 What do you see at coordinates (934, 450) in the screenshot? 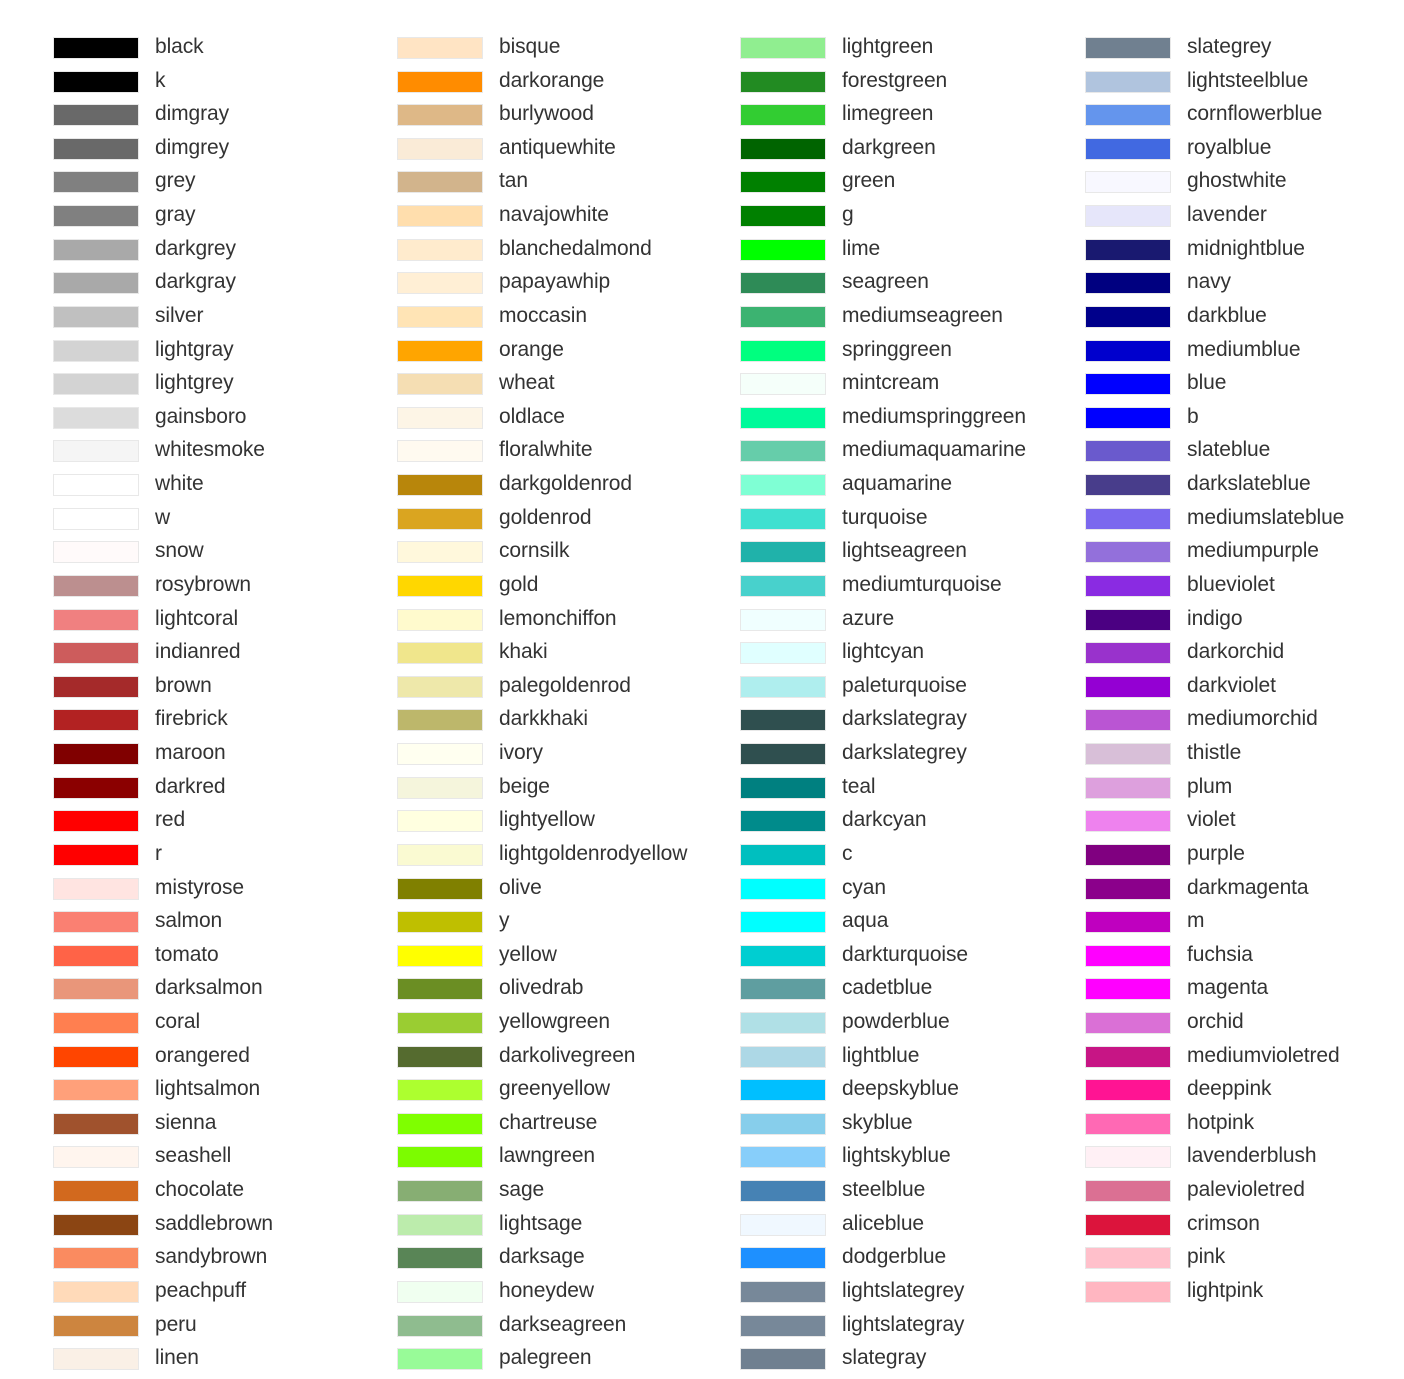
I see `color-name-label: mediumaquamarine` at bounding box center [934, 450].